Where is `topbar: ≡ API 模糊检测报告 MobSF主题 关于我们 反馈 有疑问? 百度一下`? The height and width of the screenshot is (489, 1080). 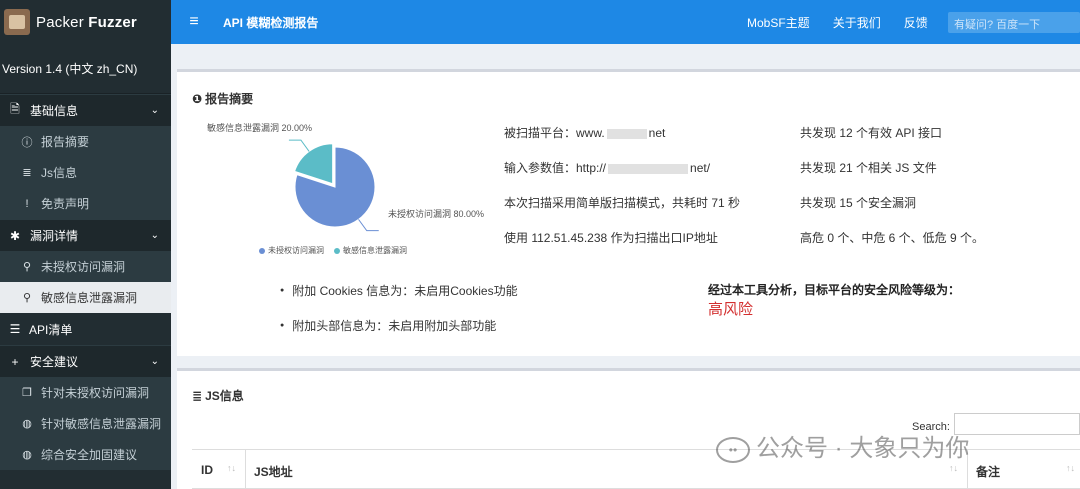 topbar: ≡ API 模糊检测报告 MobSF主题 关于我们 反馈 有疑问? 百度一下 is located at coordinates (625, 22).